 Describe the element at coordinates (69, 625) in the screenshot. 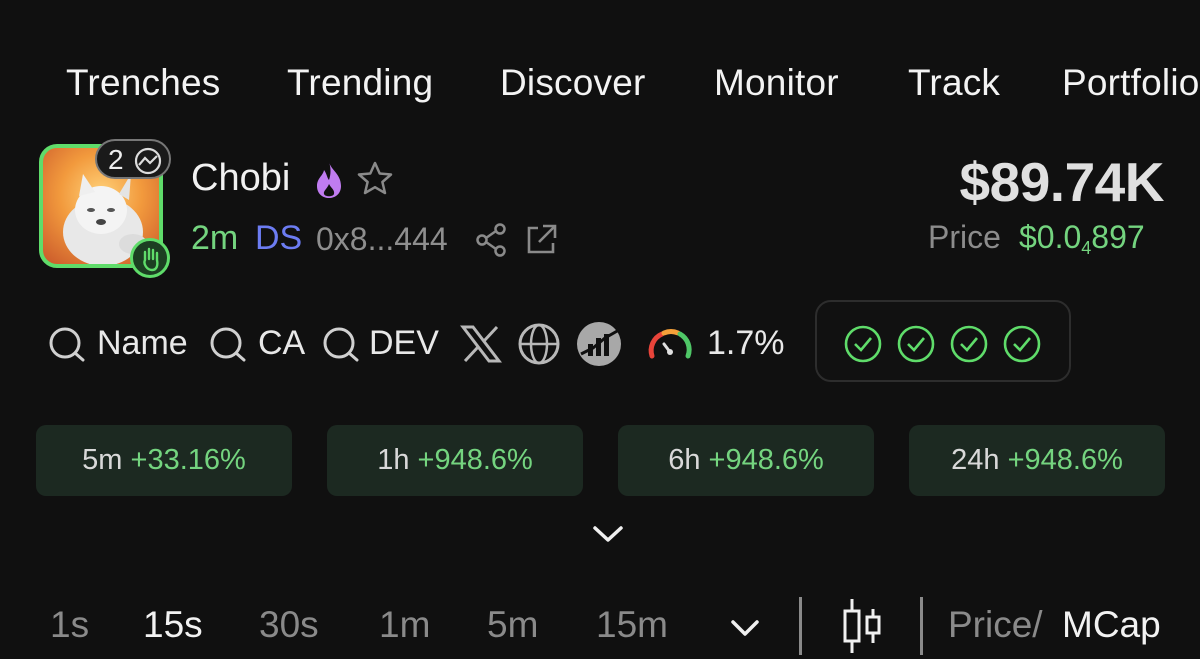

I see `timeframe-1s: 1s` at that location.